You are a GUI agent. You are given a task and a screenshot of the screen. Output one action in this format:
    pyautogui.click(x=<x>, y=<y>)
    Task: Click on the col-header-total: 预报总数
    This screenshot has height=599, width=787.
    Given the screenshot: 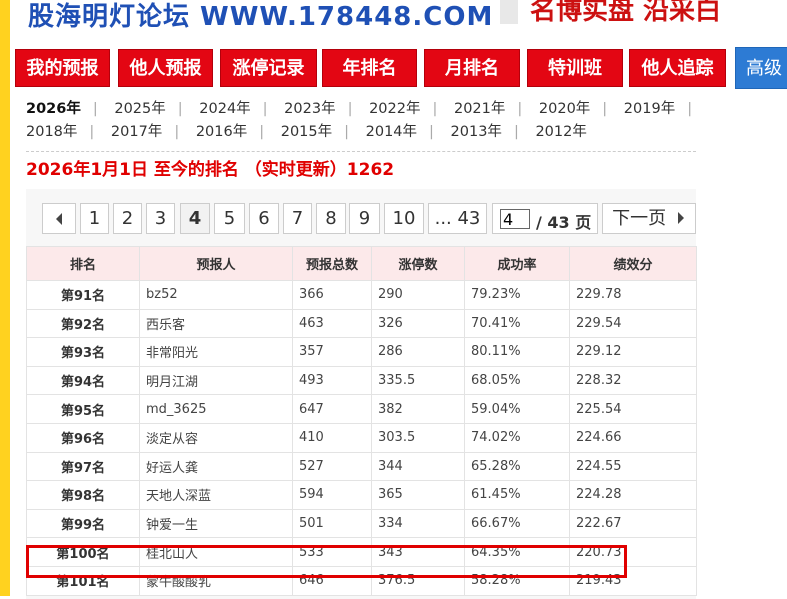 What is the action you would take?
    pyautogui.click(x=332, y=263)
    